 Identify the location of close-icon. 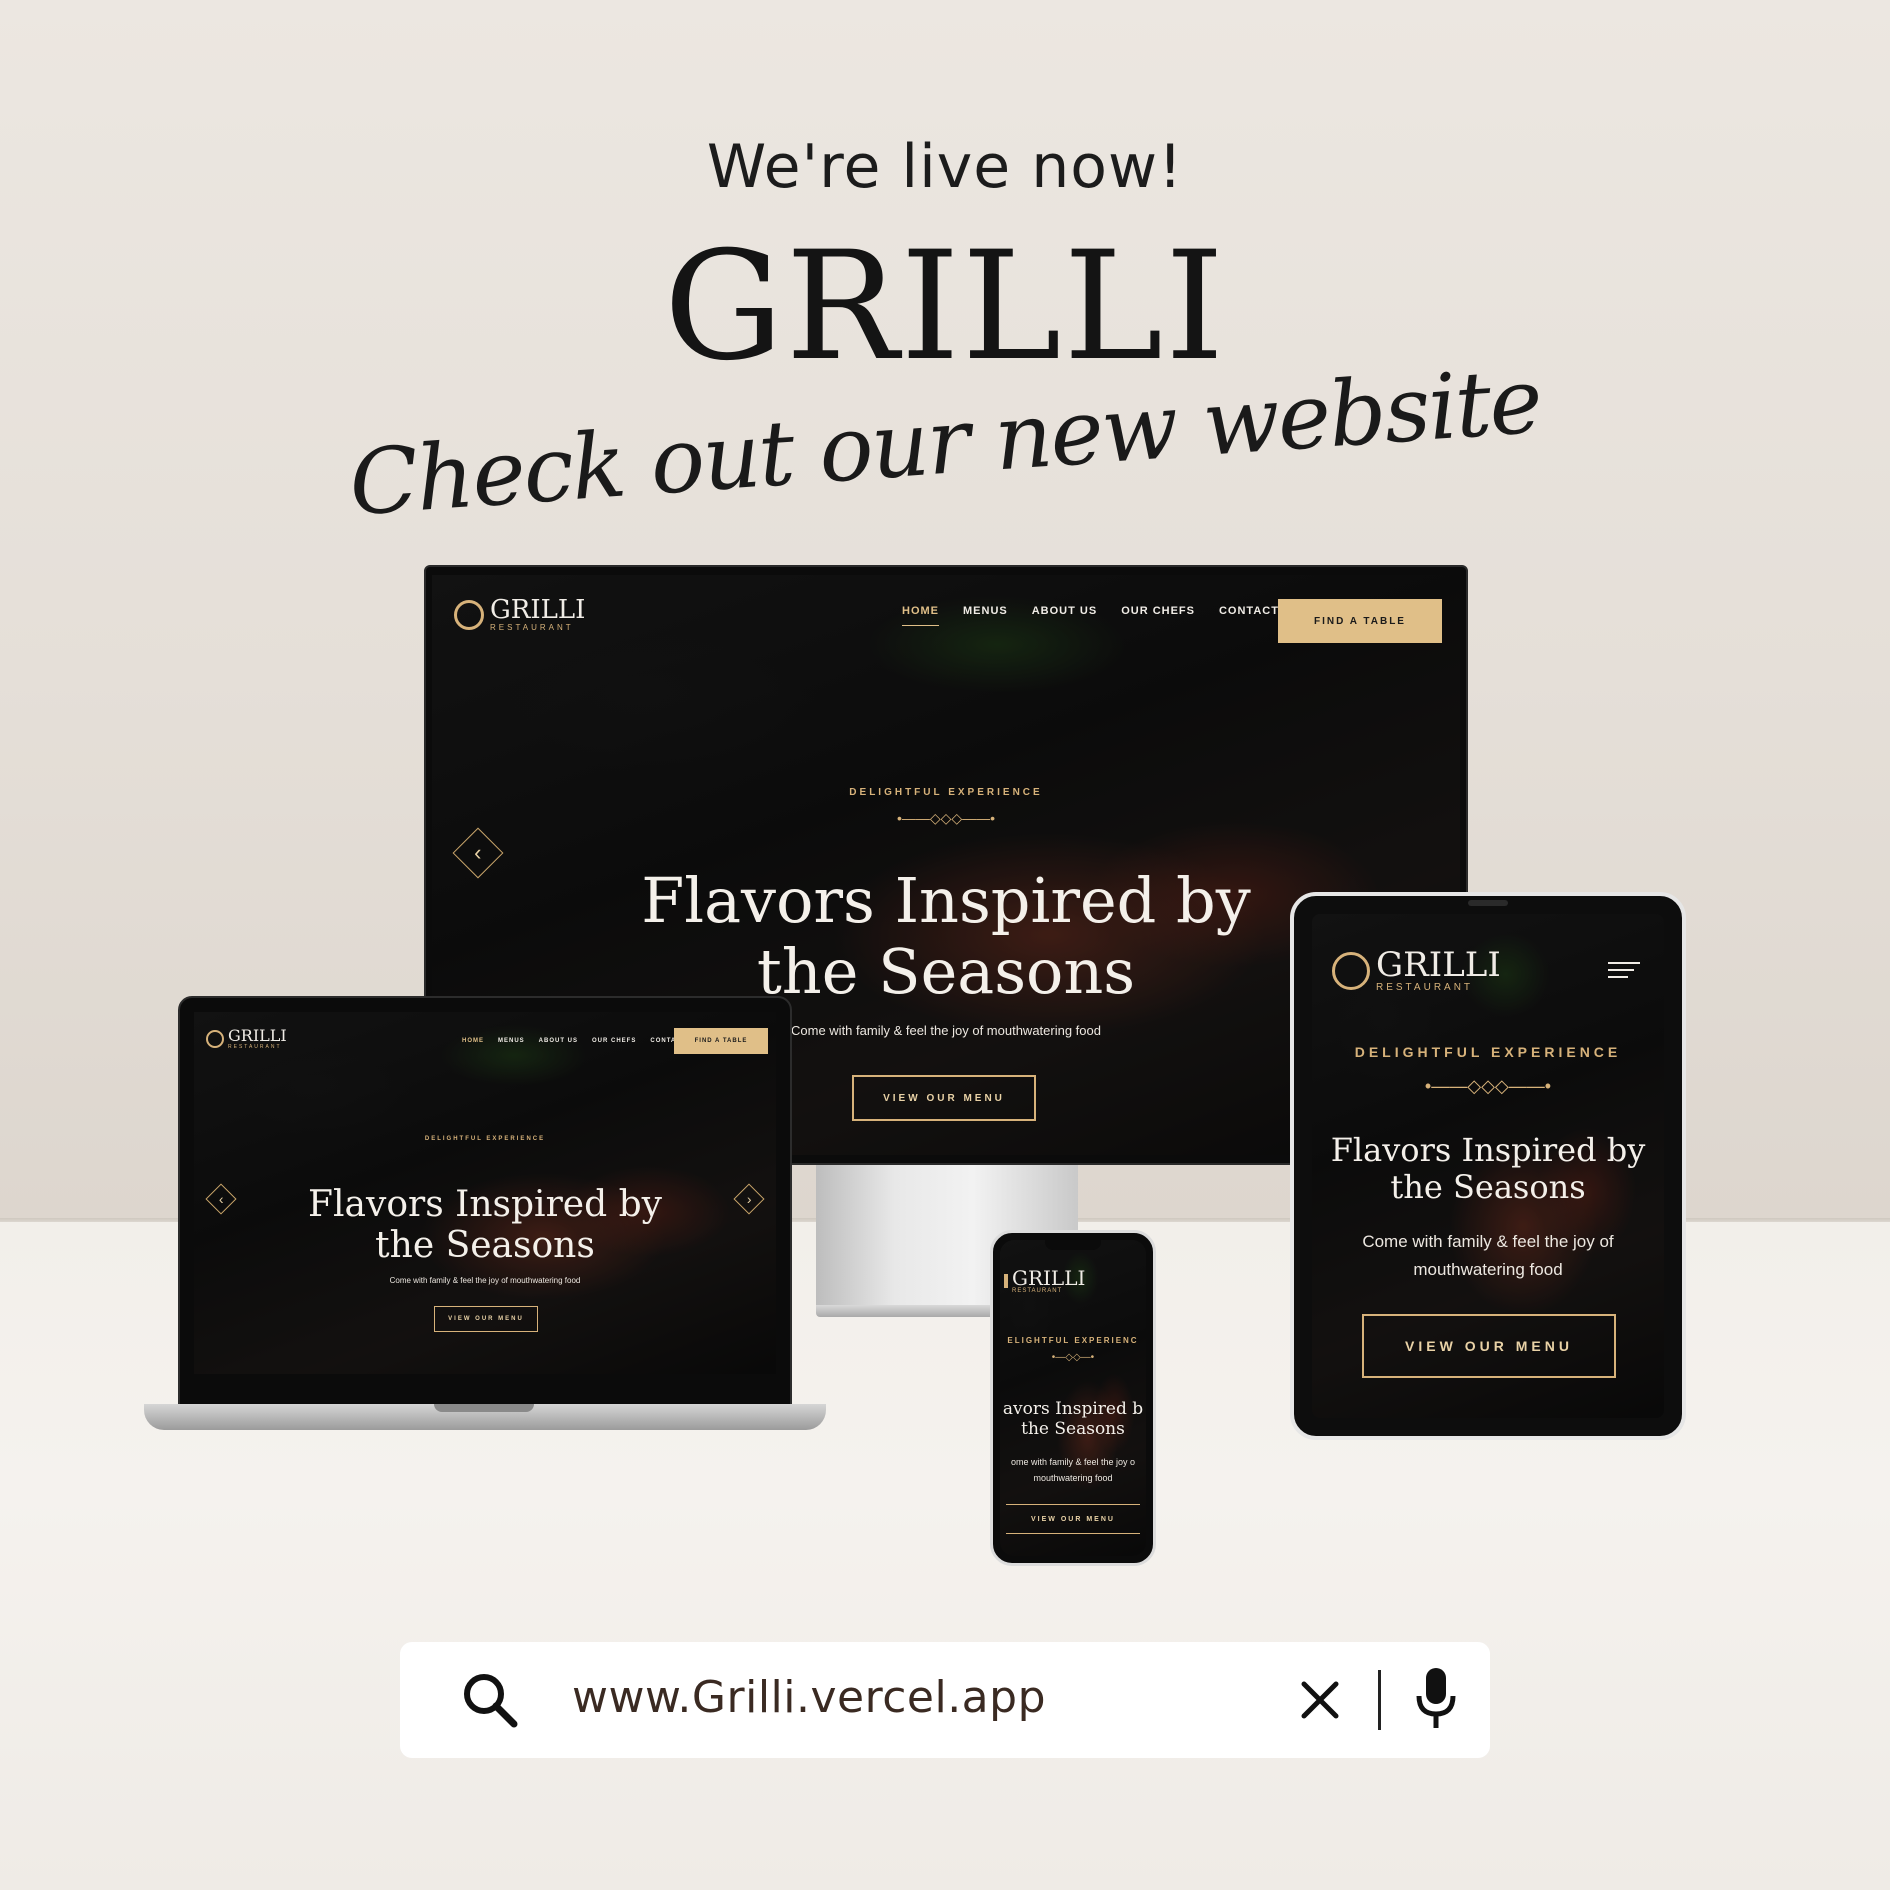
(1320, 1700).